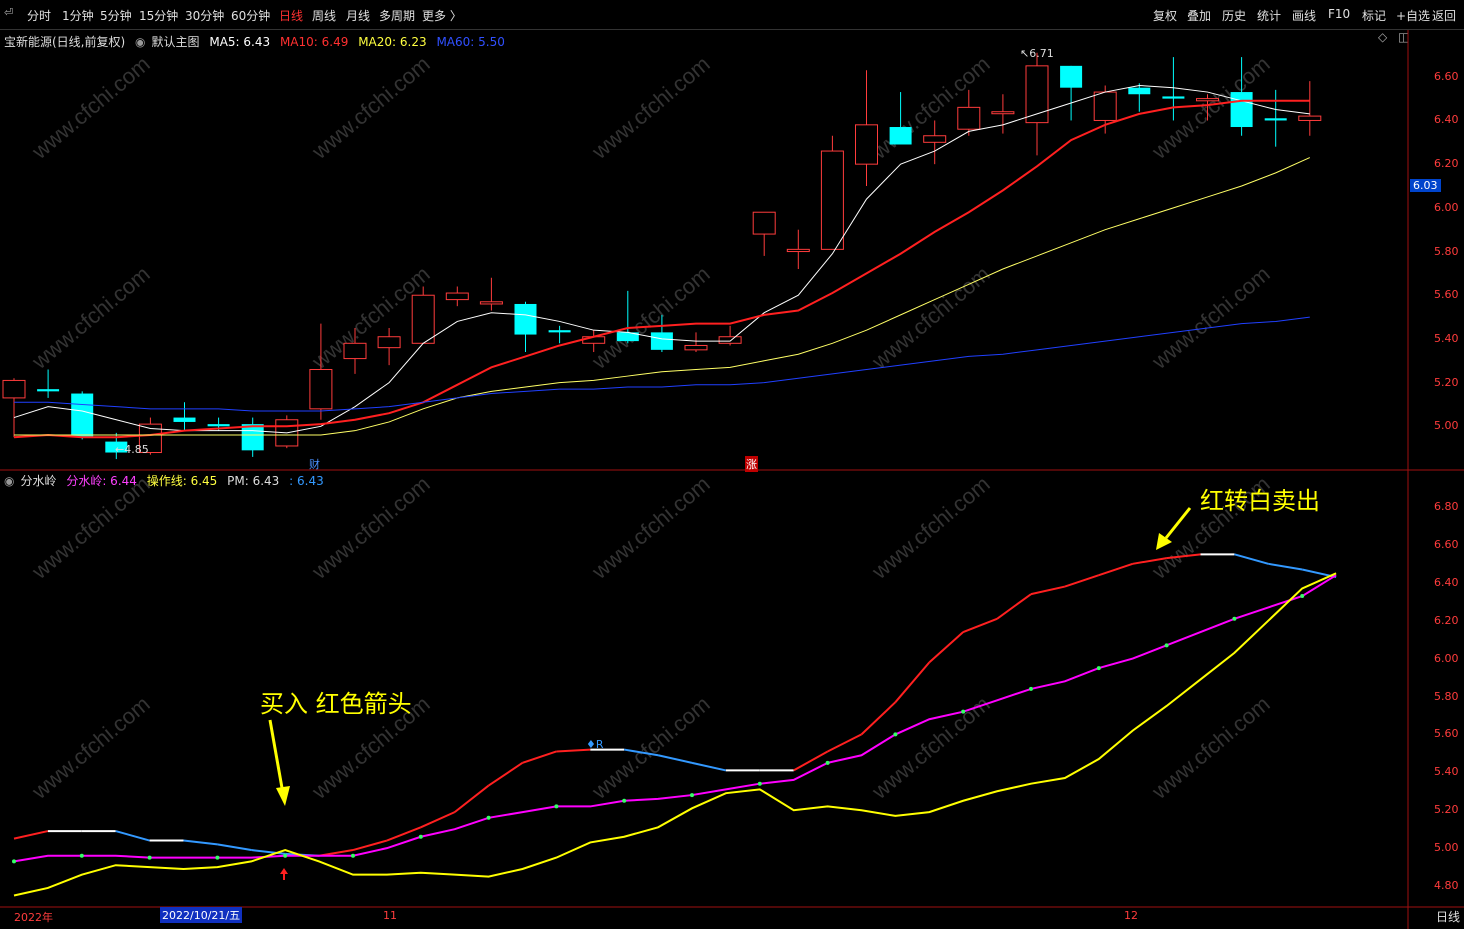 This screenshot has height=929, width=1464. Describe the element at coordinates (283, 796) in the screenshot. I see `buy-pointer-arrowhead-icon` at that location.